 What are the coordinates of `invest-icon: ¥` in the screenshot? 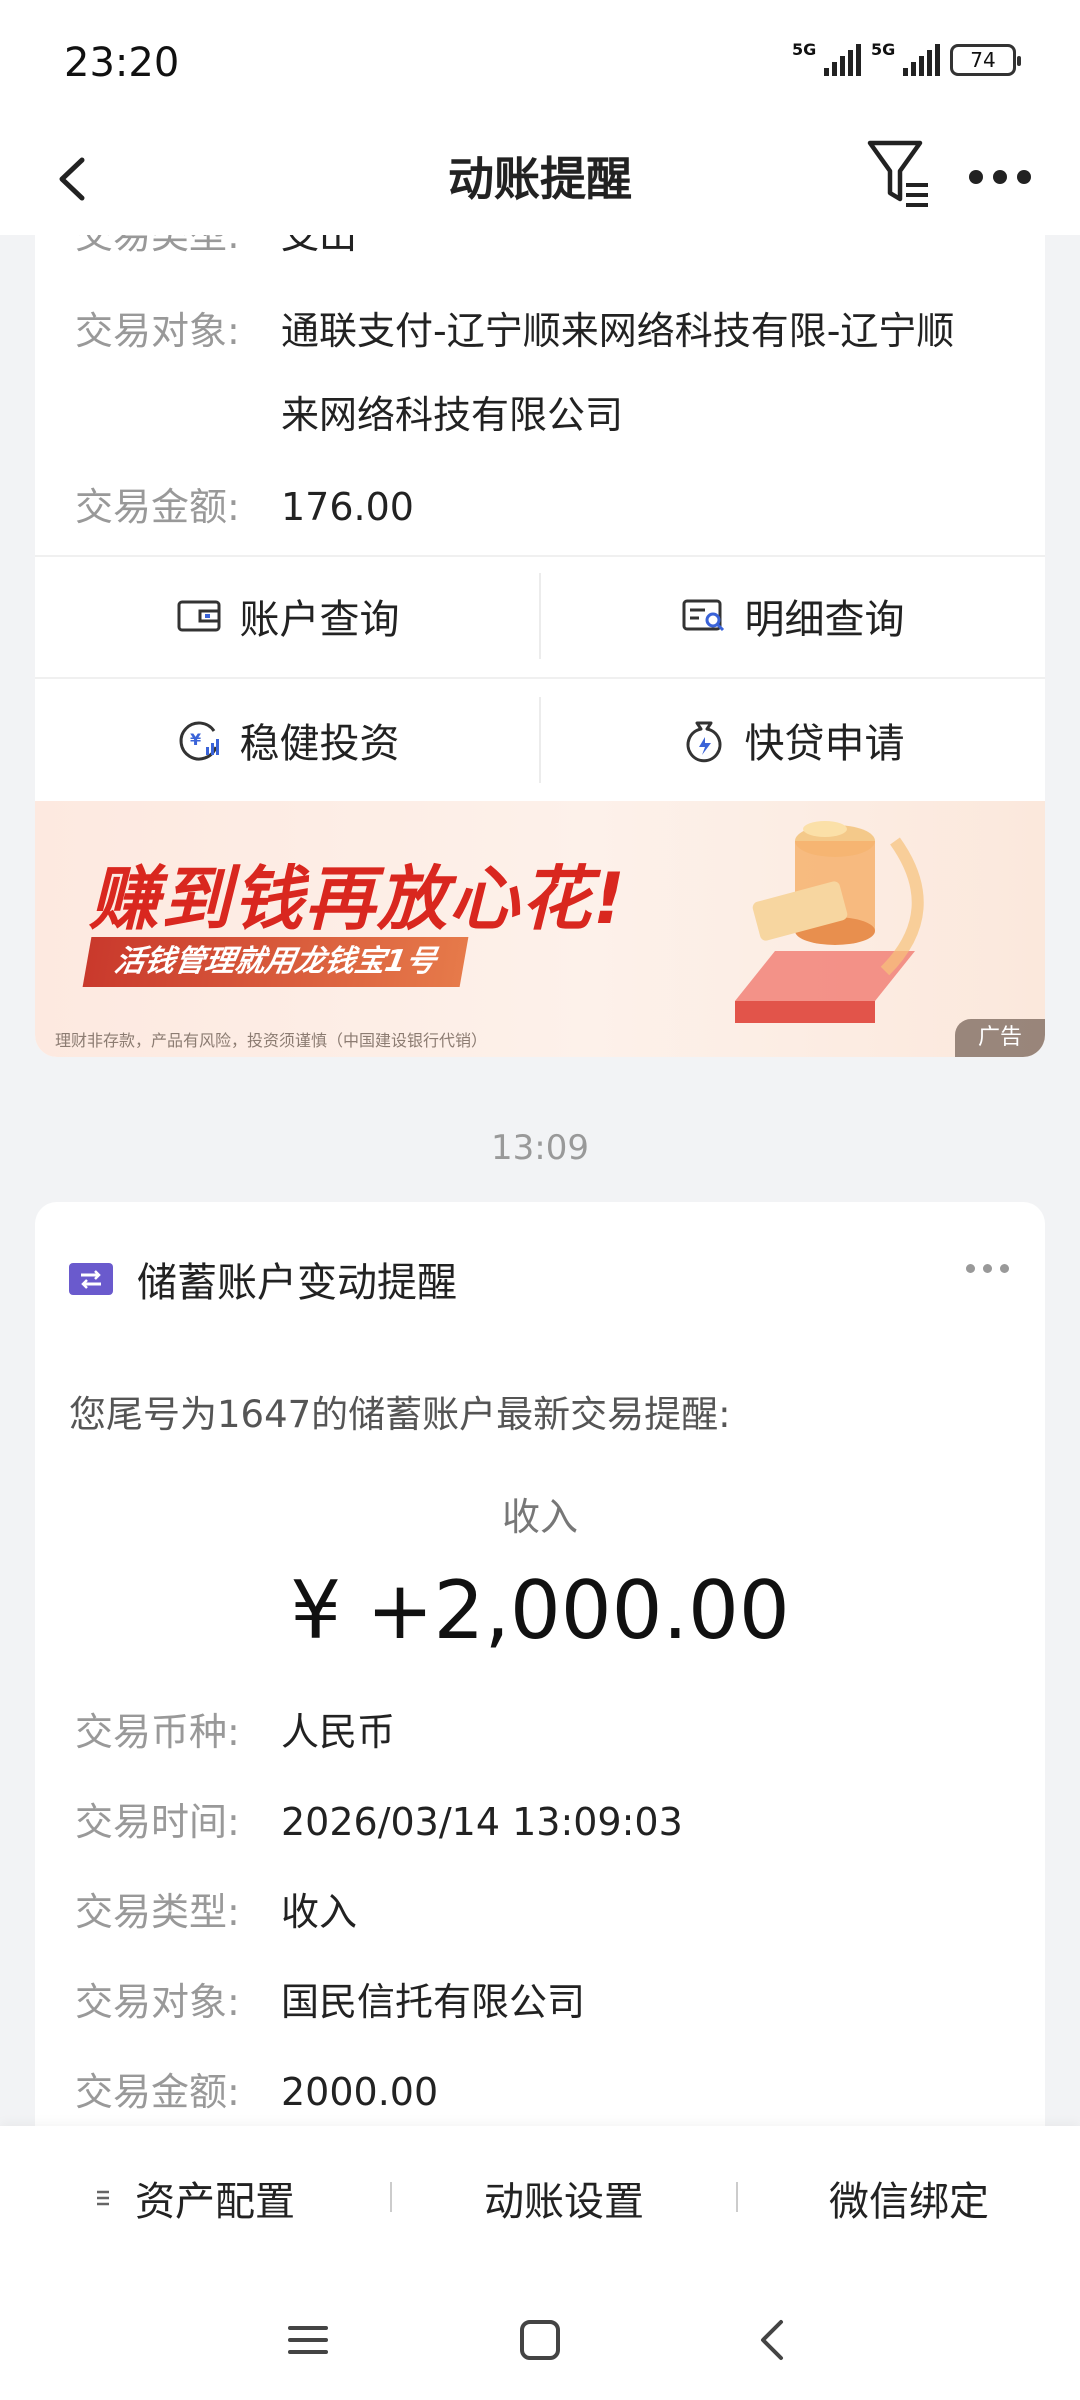 It's located at (199, 741).